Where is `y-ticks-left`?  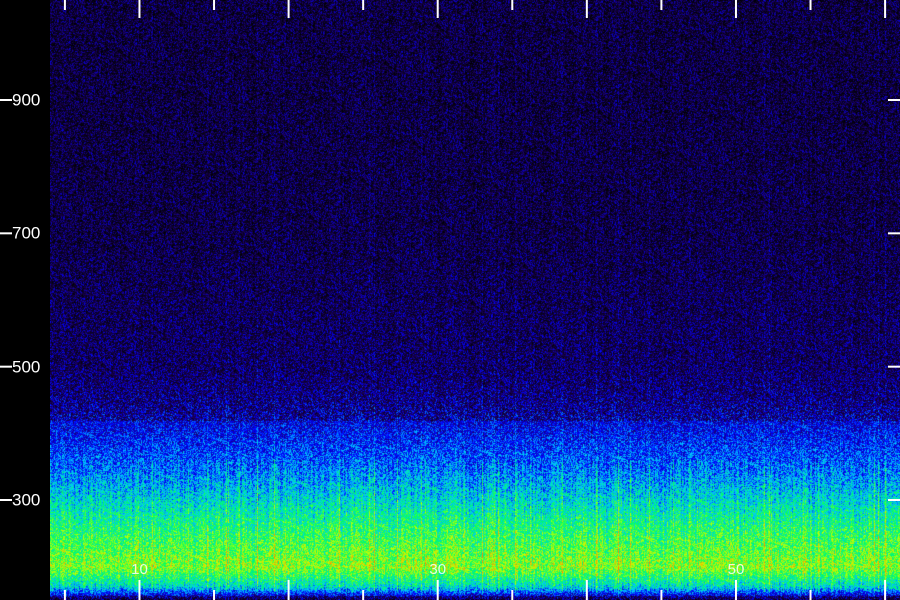 y-ticks-left is located at coordinates (6, 300).